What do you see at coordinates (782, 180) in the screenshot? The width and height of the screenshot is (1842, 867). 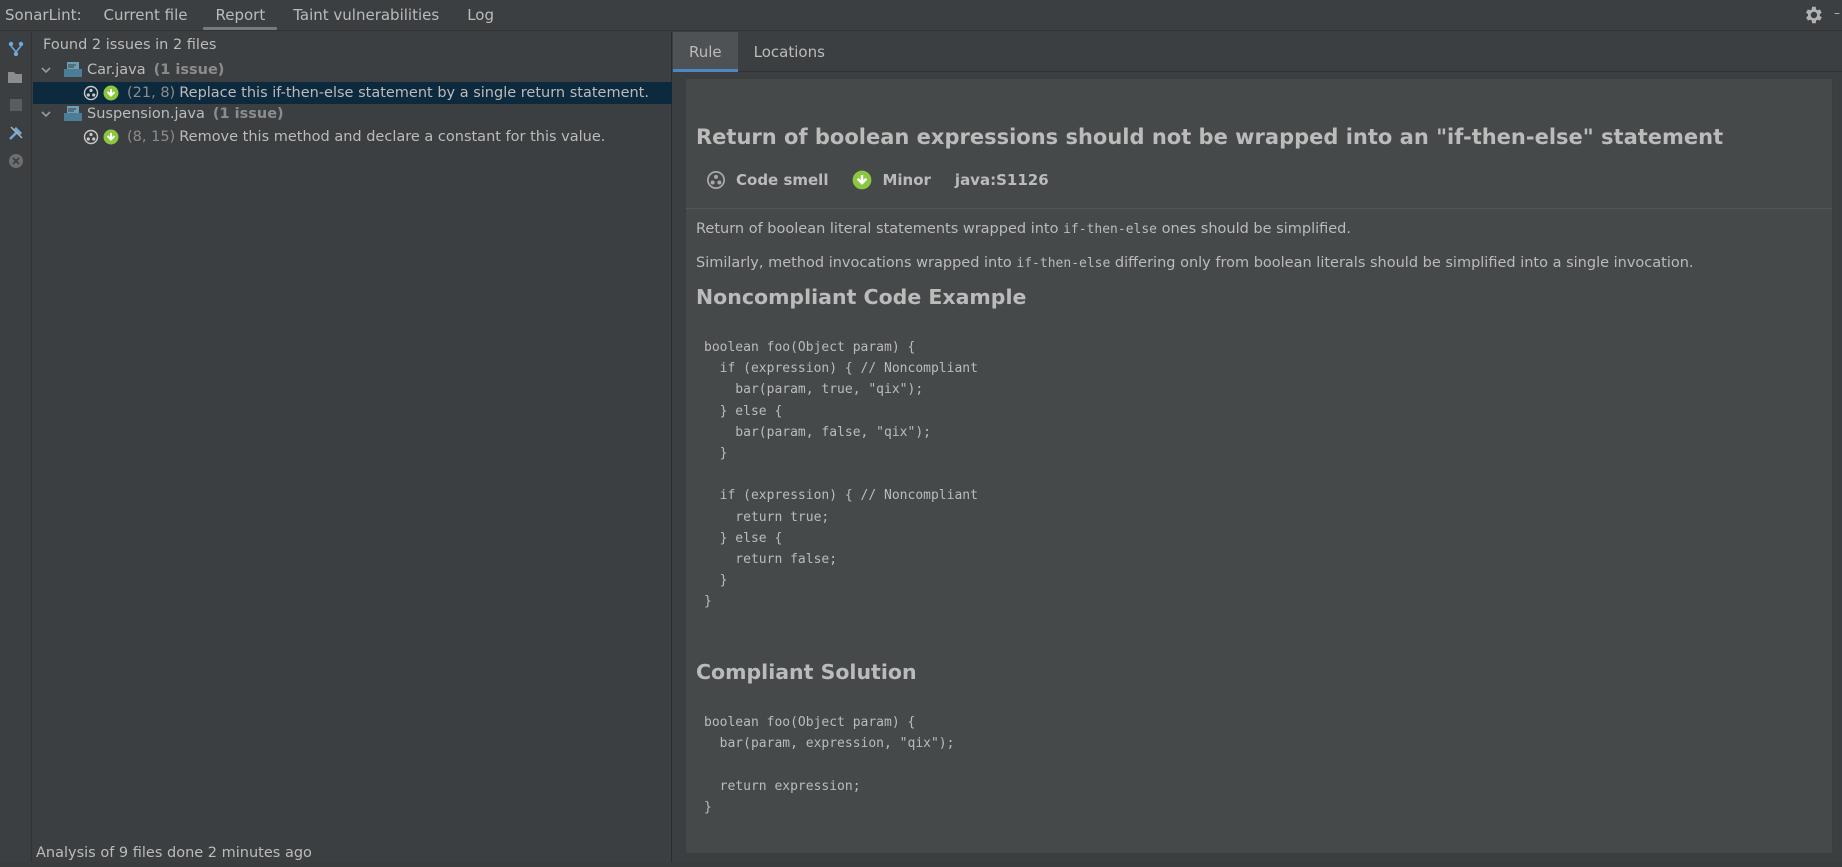 I see `rule-type-label: Code smell` at bounding box center [782, 180].